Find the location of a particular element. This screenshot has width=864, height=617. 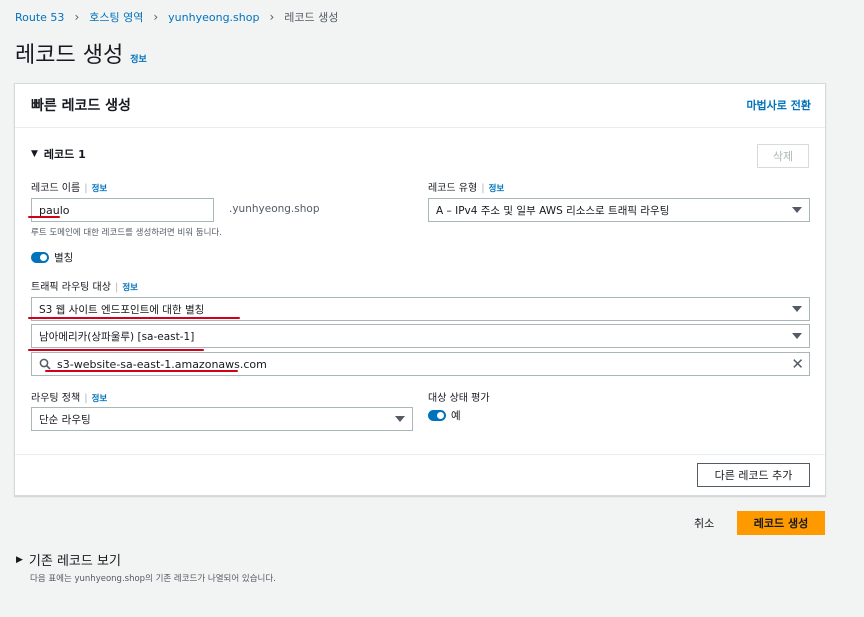

routing-target-label: 트래픽 라우팅 대상 | 정보 is located at coordinates (84, 287).